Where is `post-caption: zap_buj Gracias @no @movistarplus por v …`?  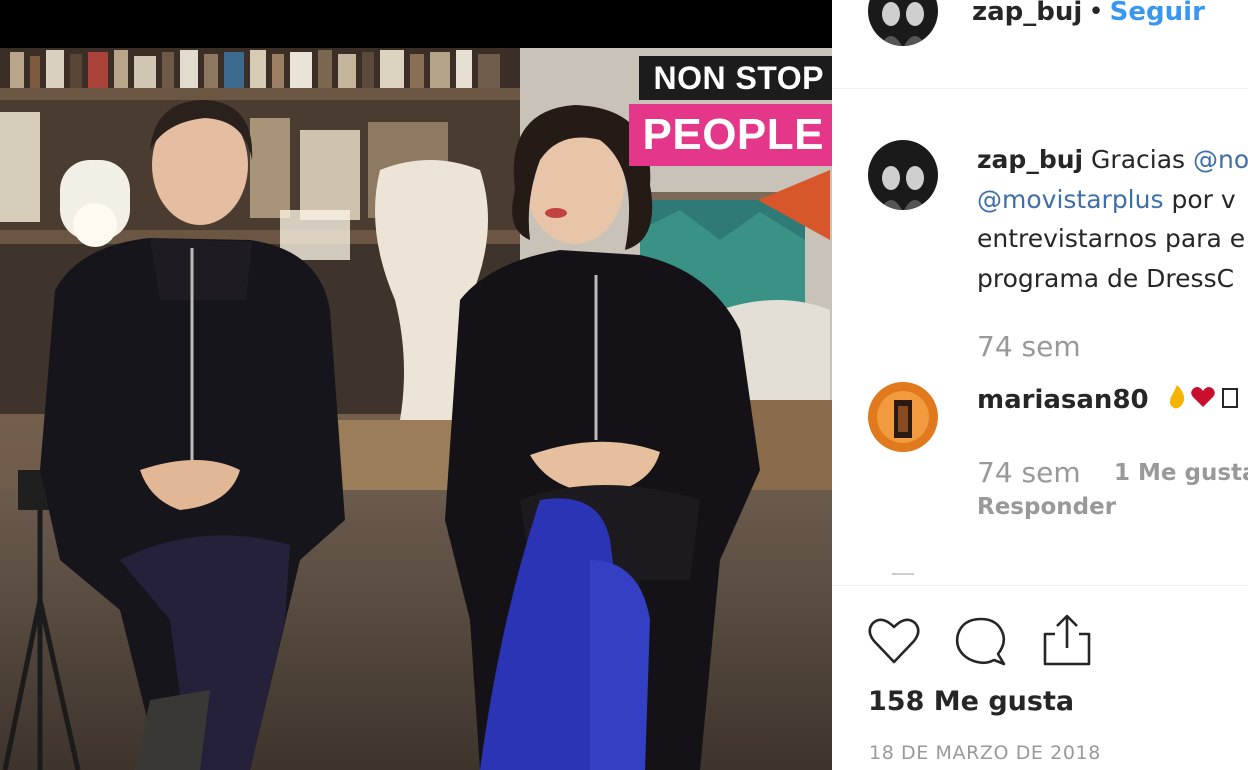
post-caption: zap_buj Gracias @no @movistarplus por v … is located at coordinates (1112, 219).